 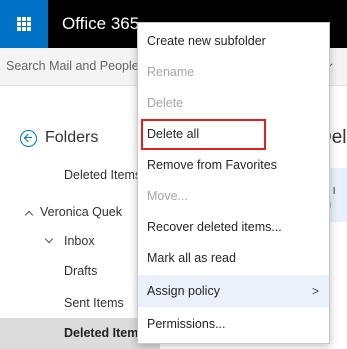 What do you see at coordinates (81, 212) in the screenshot?
I see `account-node: Veronica Quek` at bounding box center [81, 212].